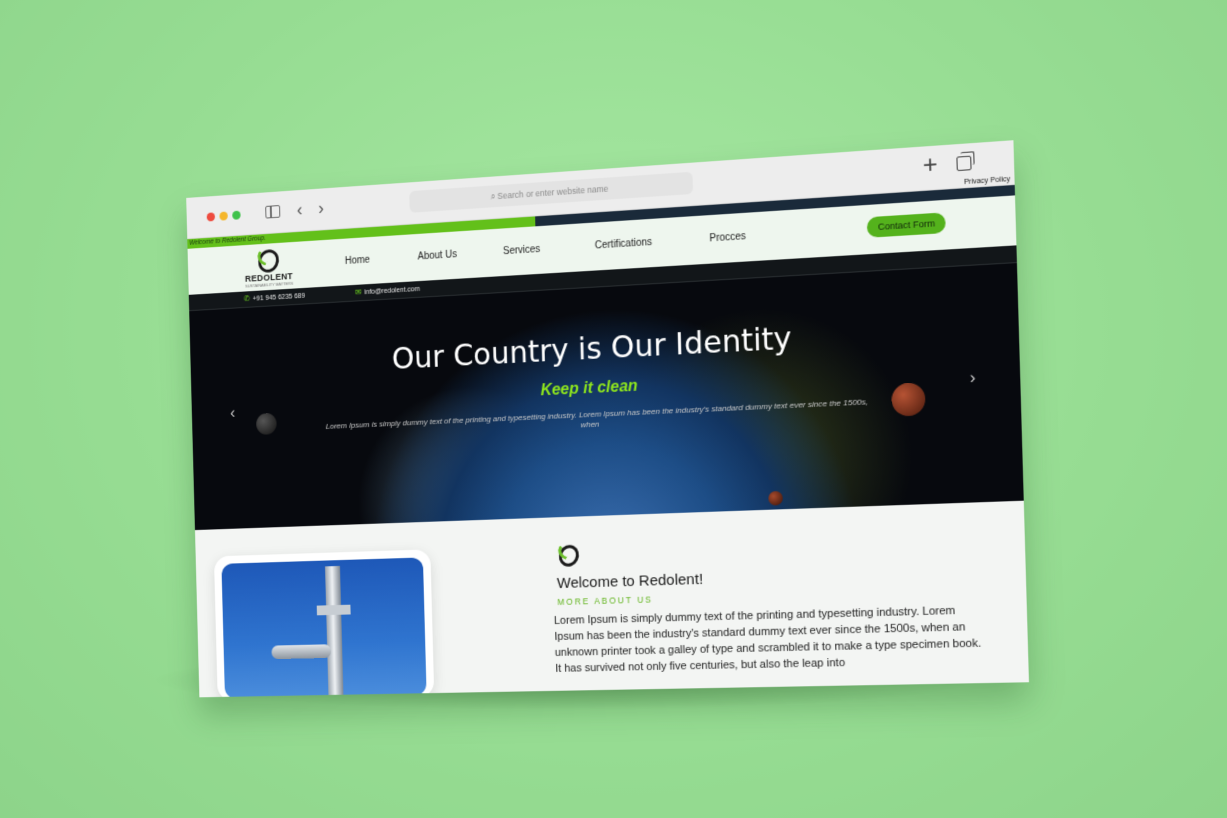 The width and height of the screenshot is (1227, 818). What do you see at coordinates (321, 208) in the screenshot?
I see `forward-arrow-icon: ›` at bounding box center [321, 208].